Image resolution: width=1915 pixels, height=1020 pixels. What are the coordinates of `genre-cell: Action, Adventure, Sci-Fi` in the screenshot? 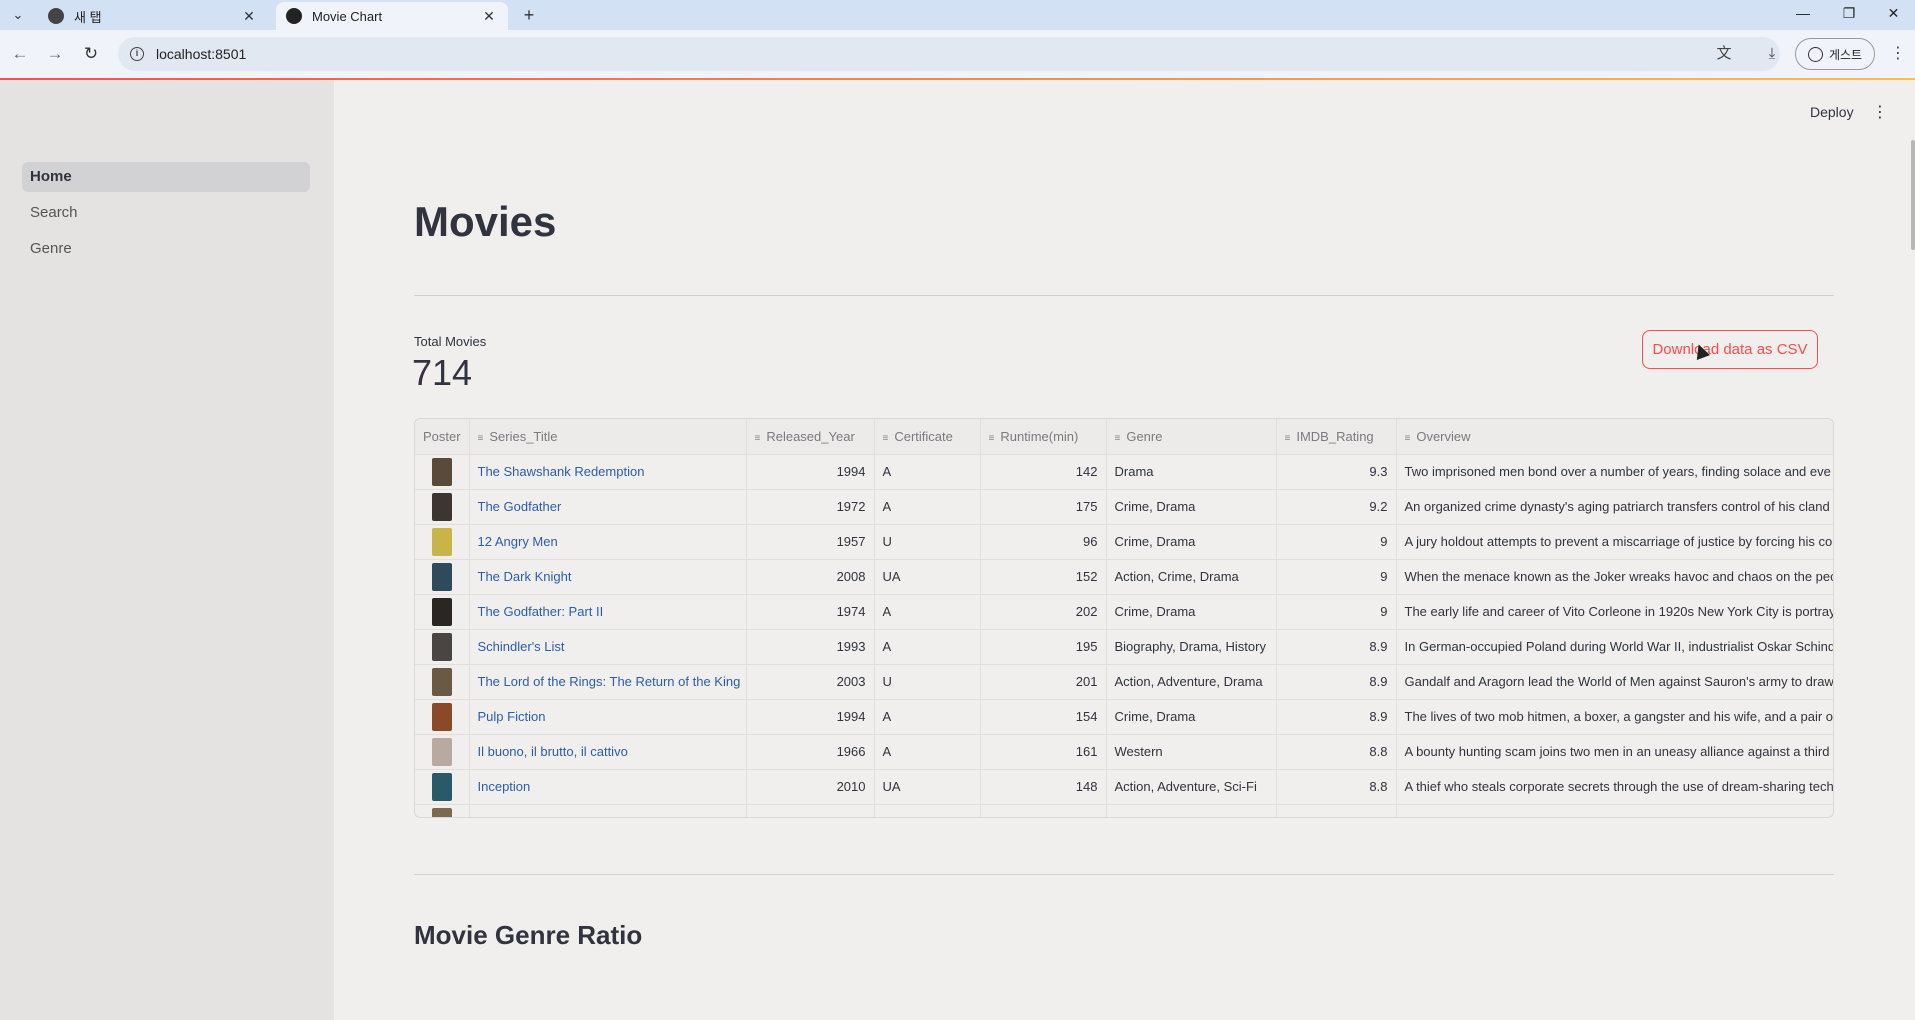 It's located at (1191, 787).